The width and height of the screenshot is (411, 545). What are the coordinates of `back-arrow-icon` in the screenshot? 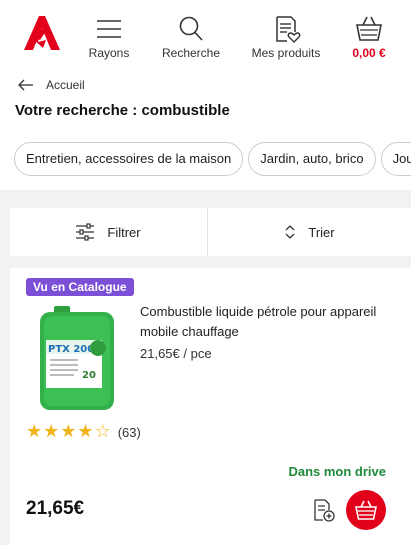 It's located at (25, 85).